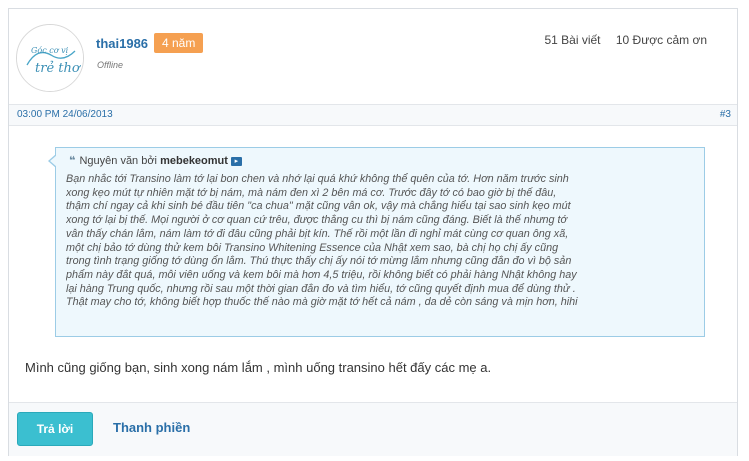 This screenshot has height=461, width=749. I want to click on avatar-logo: Góc cơ vị trẻ thơ, so click(50, 58).